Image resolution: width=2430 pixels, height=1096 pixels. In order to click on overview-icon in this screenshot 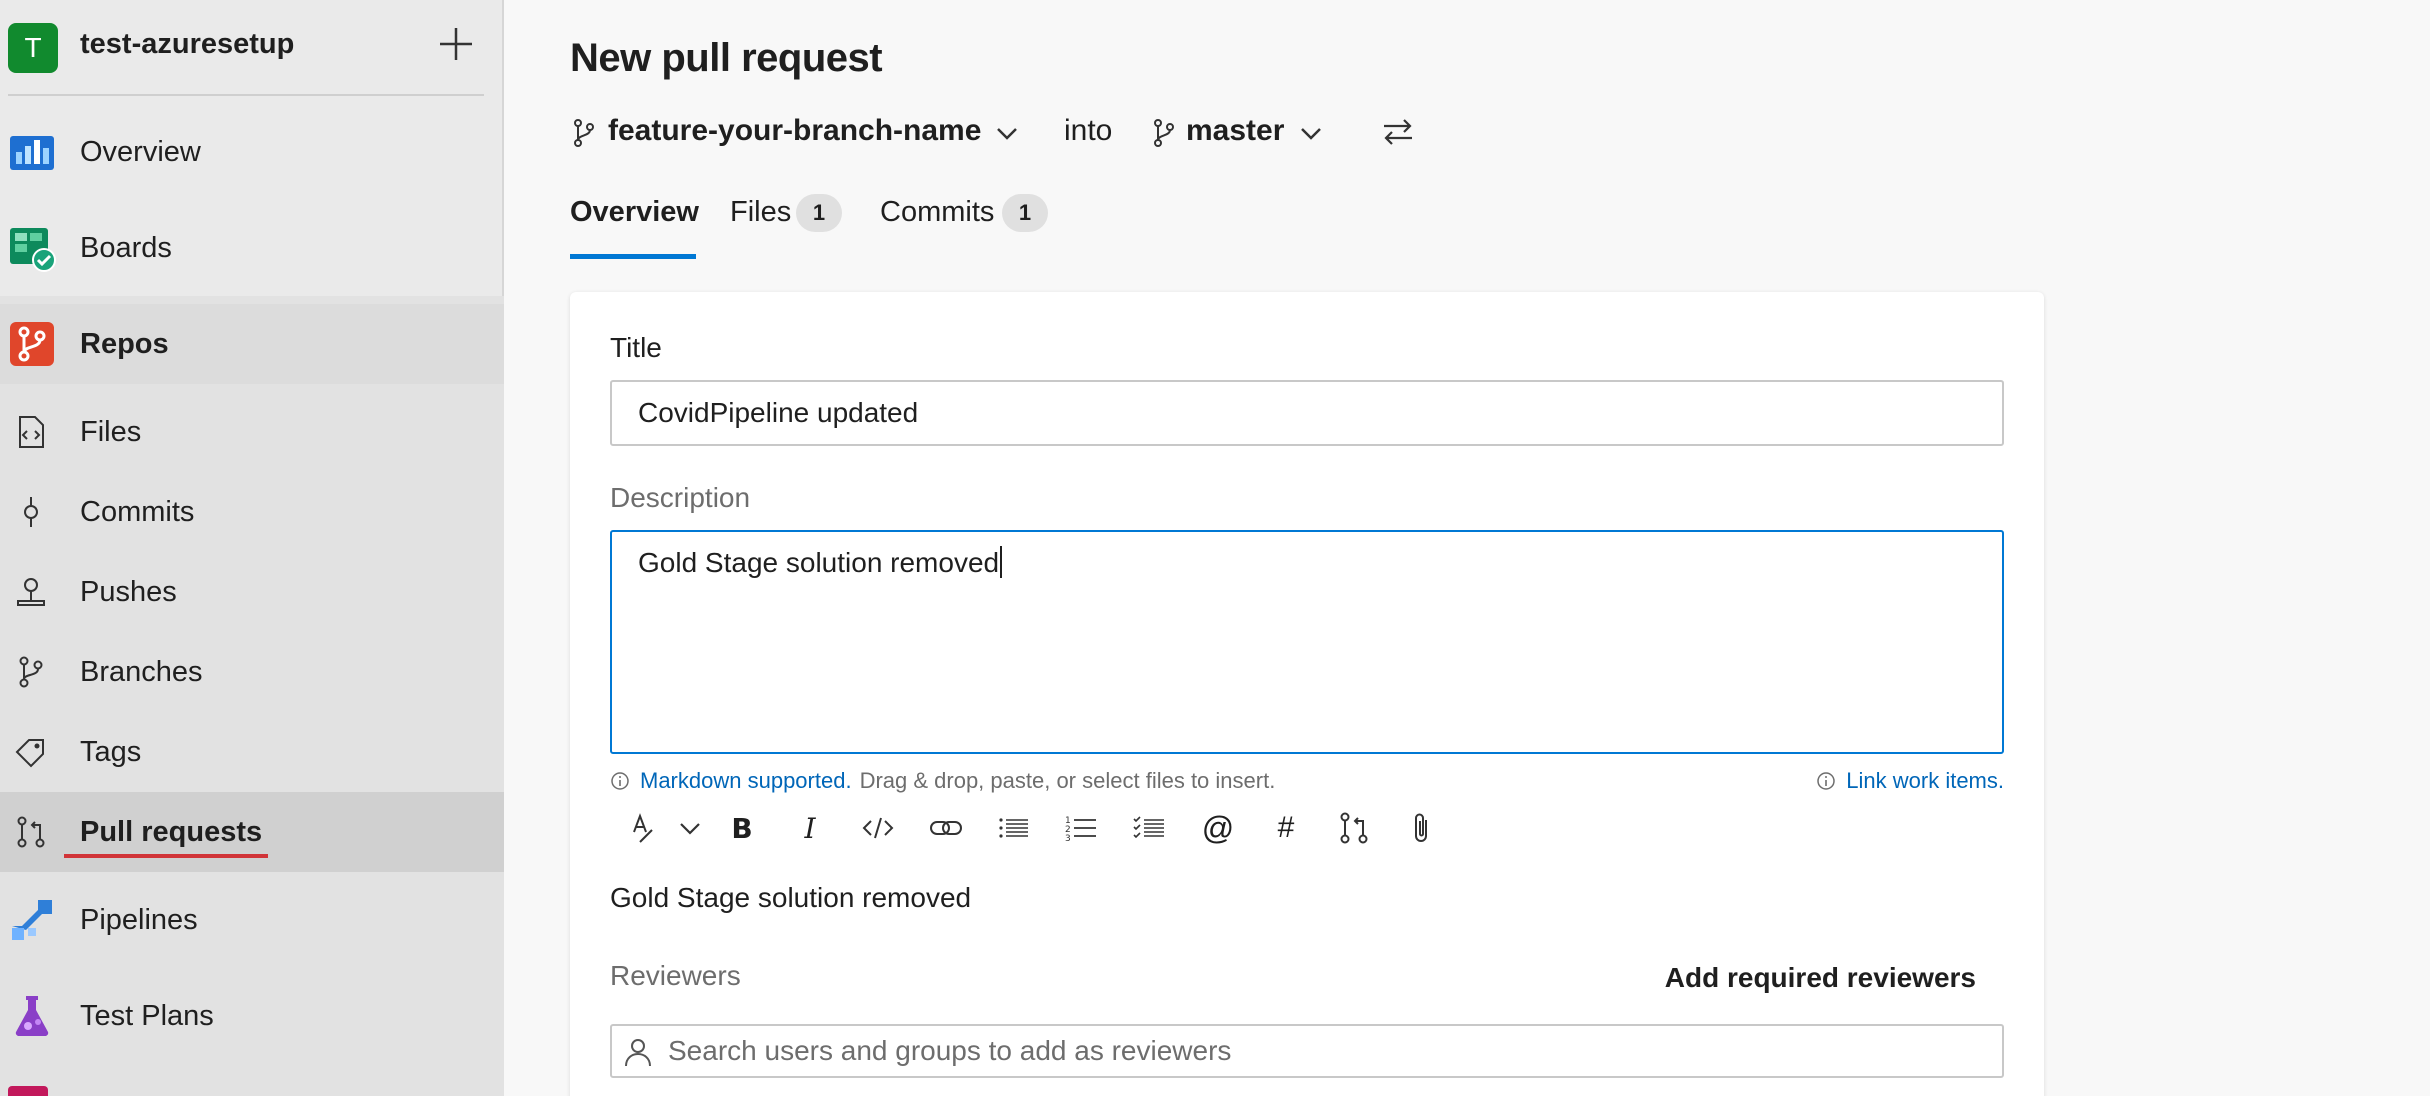, I will do `click(32, 153)`.